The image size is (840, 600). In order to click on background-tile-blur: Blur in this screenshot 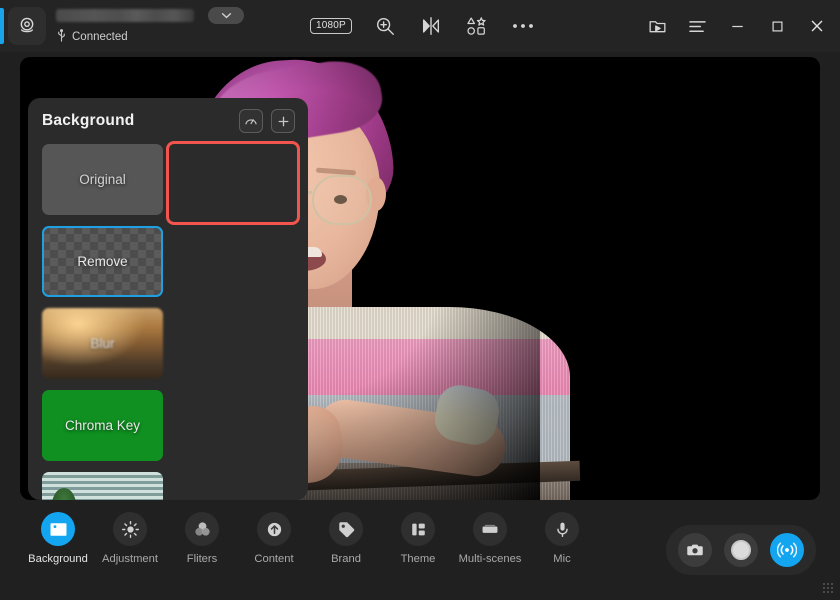, I will do `click(102, 343)`.